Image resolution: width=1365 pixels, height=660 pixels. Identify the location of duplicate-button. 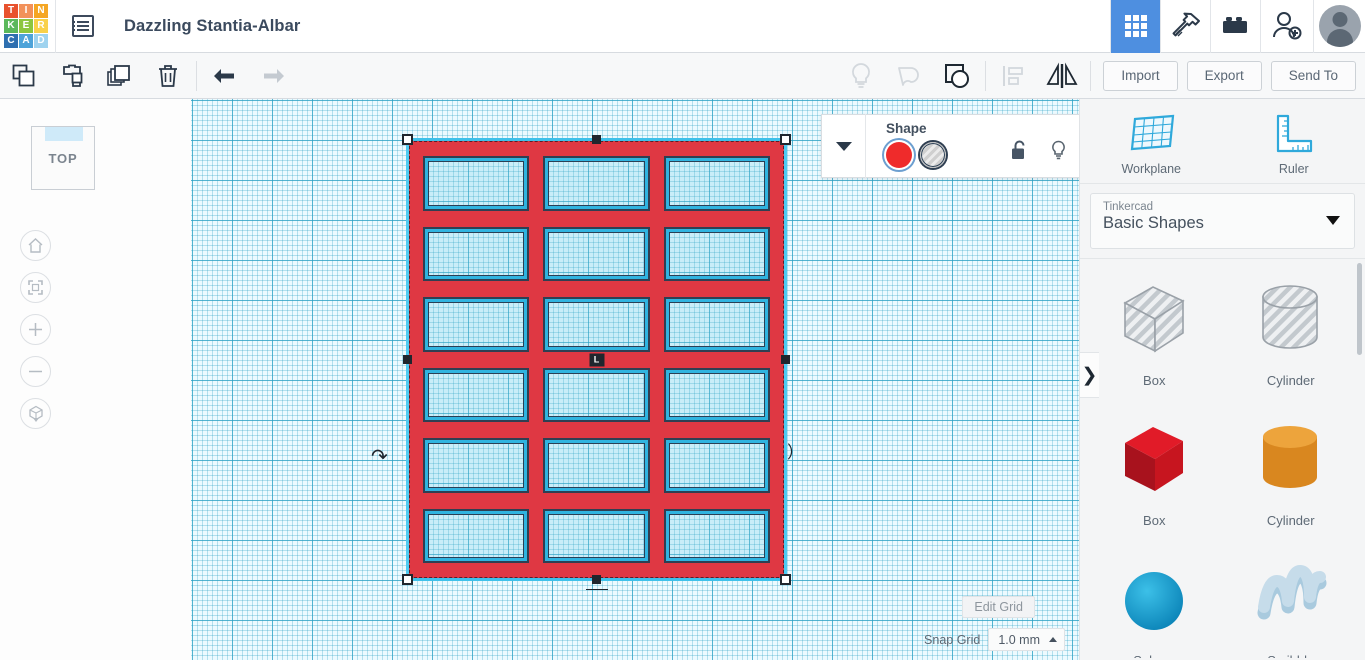
(120, 76).